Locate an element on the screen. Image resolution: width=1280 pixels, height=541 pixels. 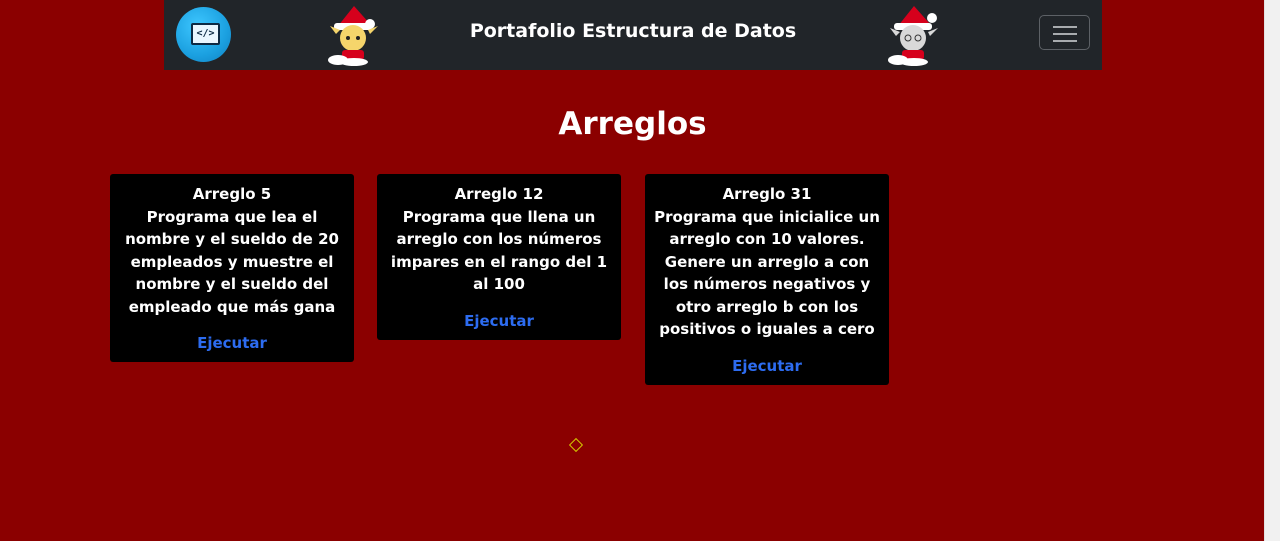
card-title: Arreglo 5 is located at coordinates (232, 194).